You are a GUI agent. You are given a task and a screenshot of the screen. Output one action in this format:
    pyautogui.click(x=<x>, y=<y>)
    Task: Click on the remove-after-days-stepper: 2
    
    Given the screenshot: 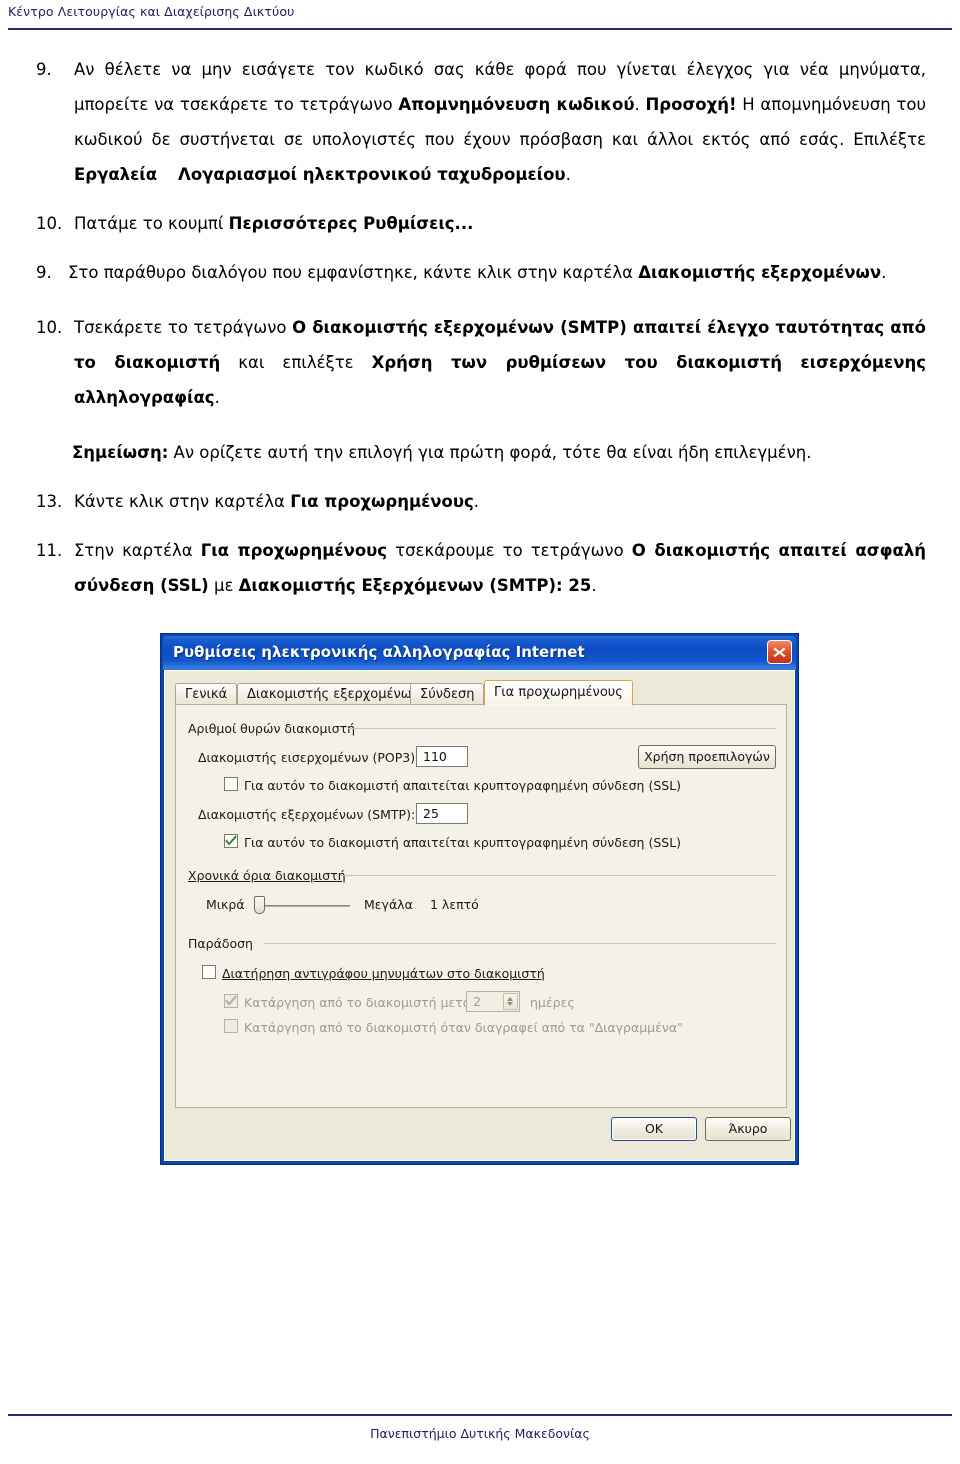 What is the action you would take?
    pyautogui.click(x=493, y=1001)
    